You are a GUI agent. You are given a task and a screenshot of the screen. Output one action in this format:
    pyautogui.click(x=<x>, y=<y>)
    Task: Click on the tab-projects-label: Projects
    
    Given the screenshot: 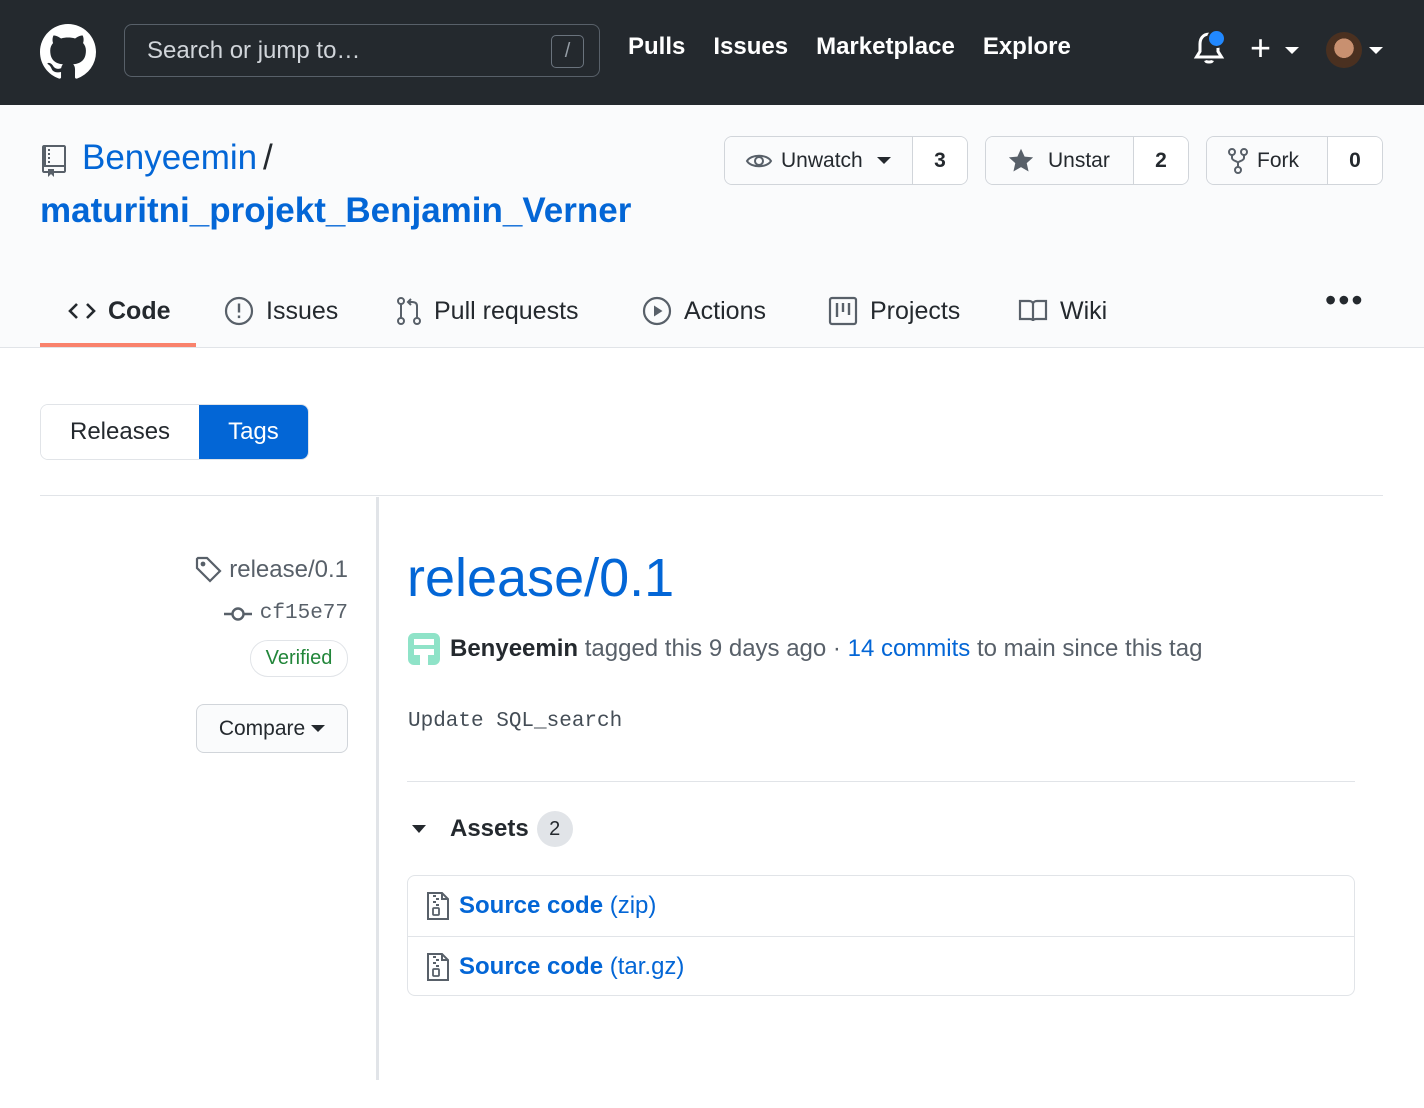 What is the action you would take?
    pyautogui.click(x=915, y=310)
    